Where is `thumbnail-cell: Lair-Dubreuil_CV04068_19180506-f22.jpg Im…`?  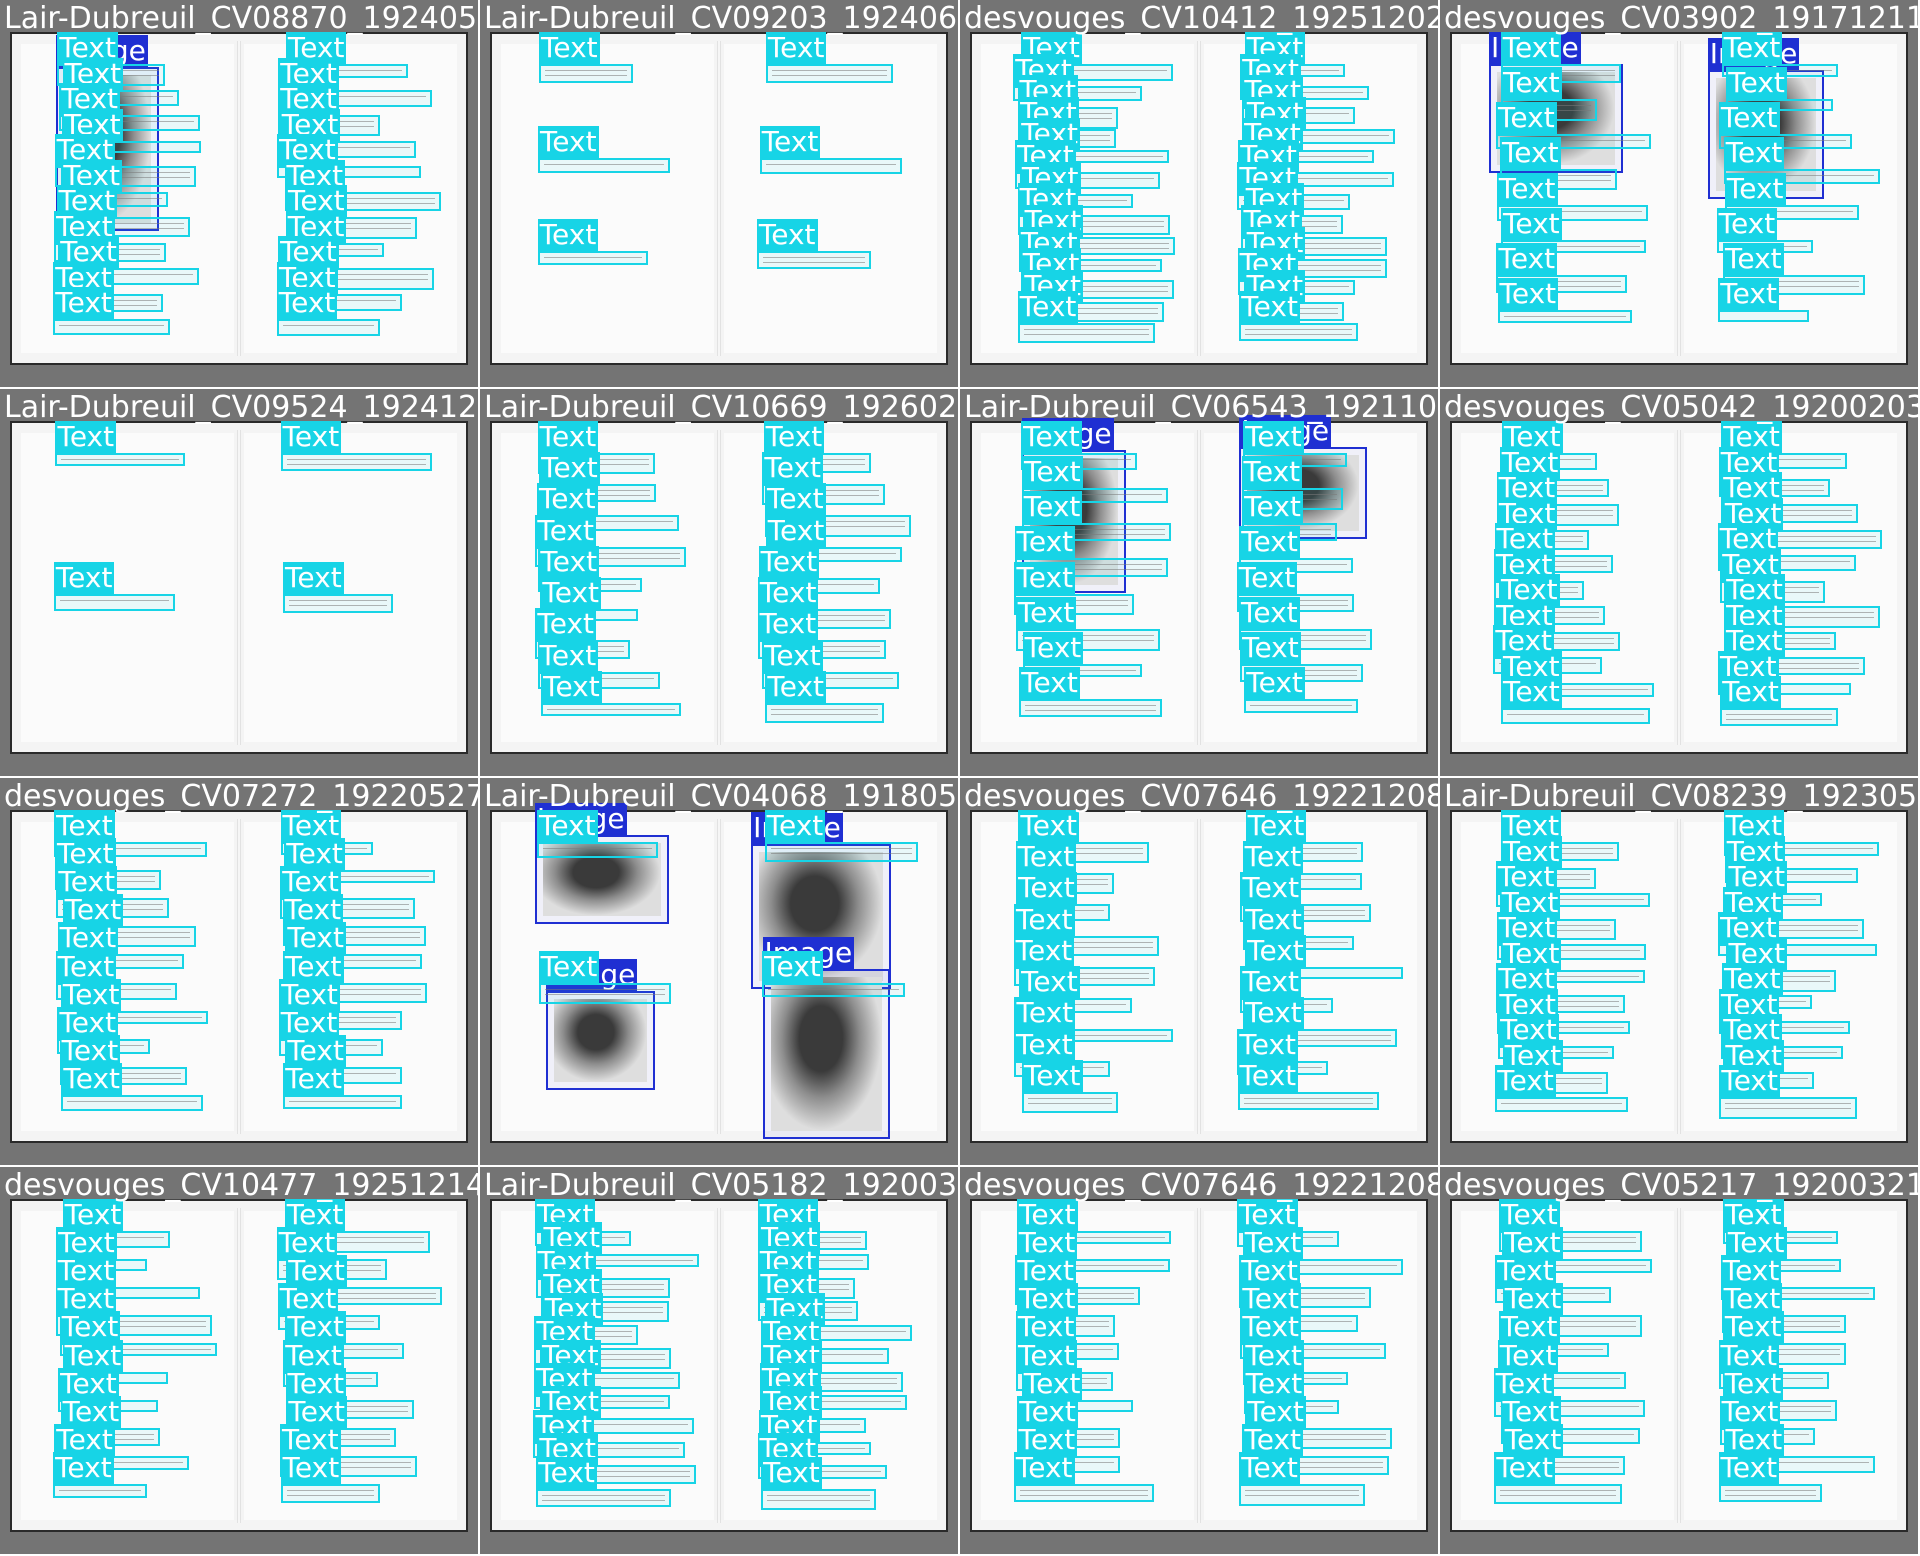 thumbnail-cell: Lair-Dubreuil_CV04068_19180506-f22.jpg Im… is located at coordinates (720, 972).